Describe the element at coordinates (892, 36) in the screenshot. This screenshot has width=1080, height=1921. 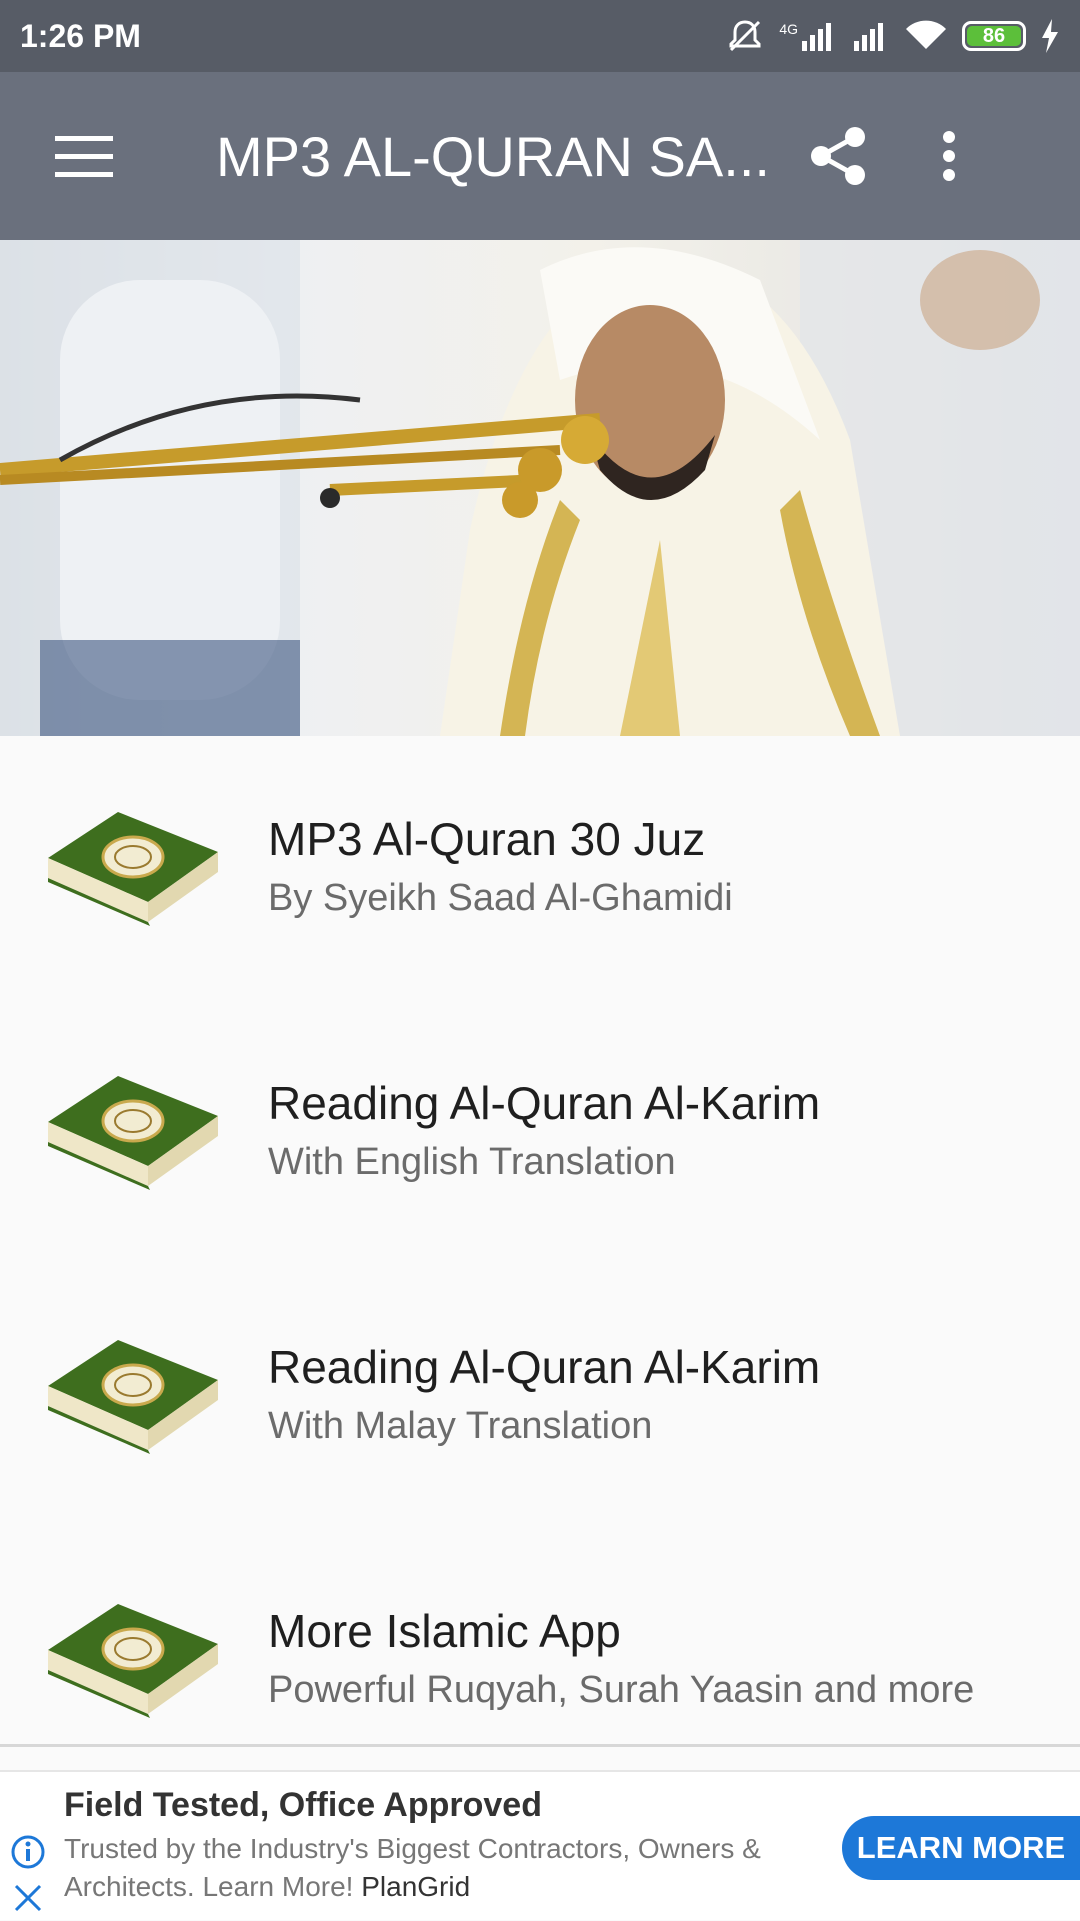
I see `status-icons: 4G 86` at that location.